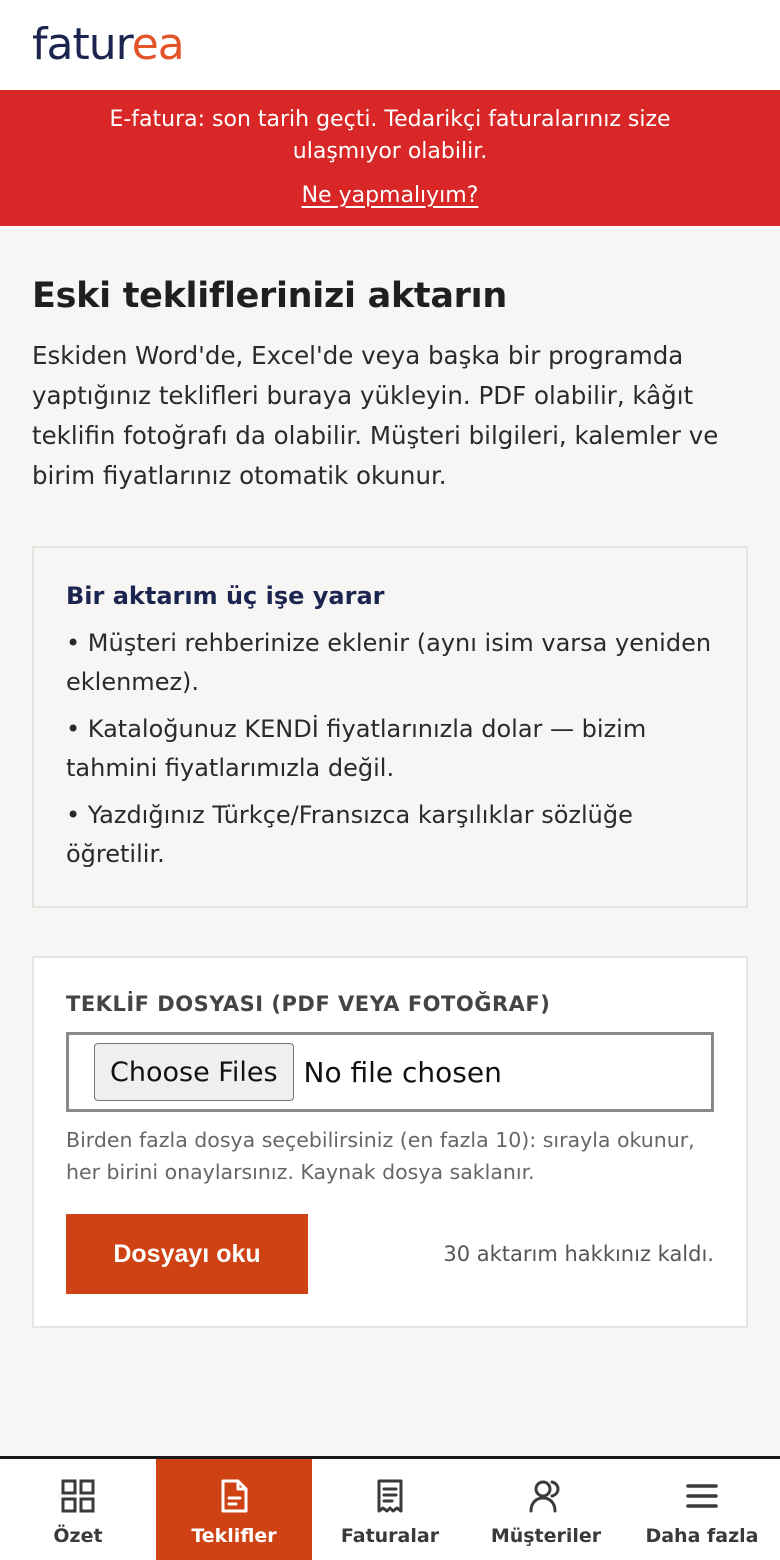 Image resolution: width=780 pixels, height=1560 pixels. What do you see at coordinates (390, 1496) in the screenshot?
I see `receipt-icon` at bounding box center [390, 1496].